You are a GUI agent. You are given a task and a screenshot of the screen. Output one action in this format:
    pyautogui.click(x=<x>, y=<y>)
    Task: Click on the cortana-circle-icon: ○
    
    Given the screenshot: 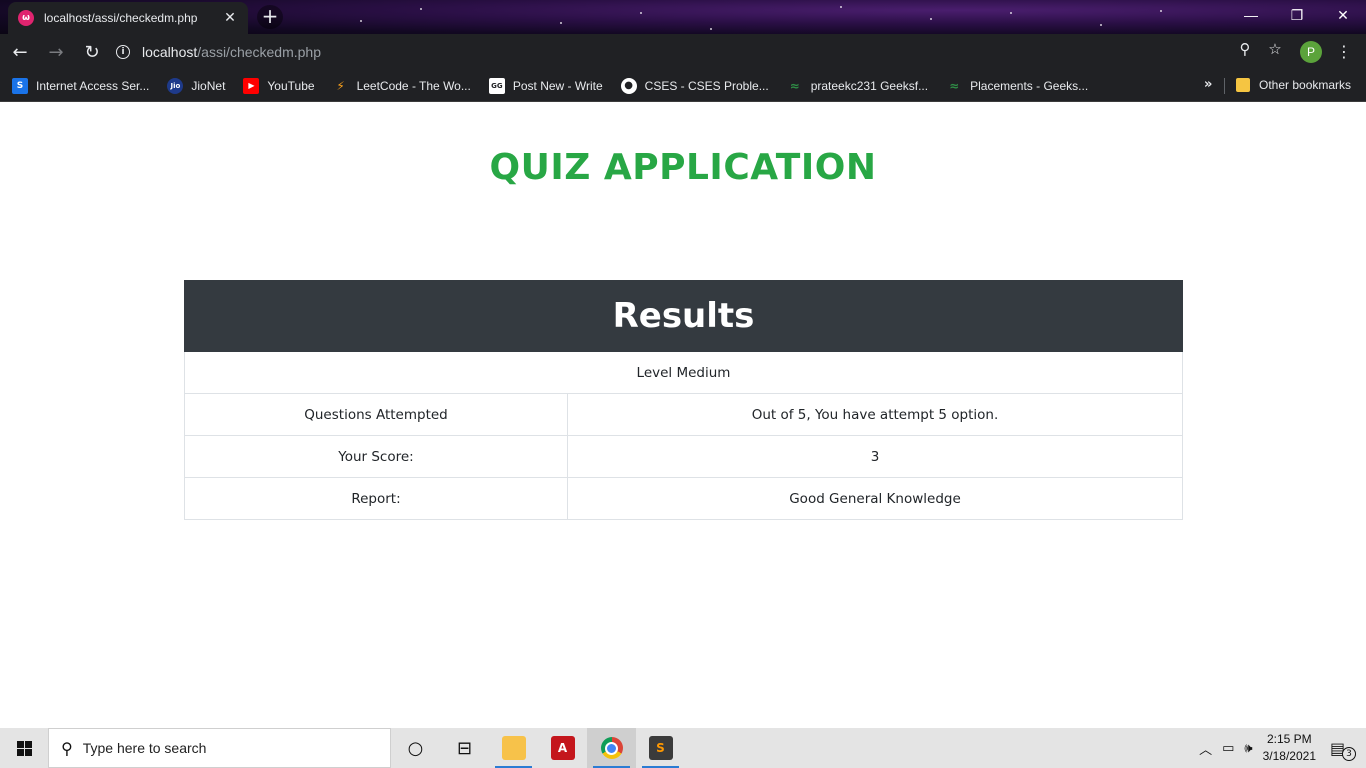 What is the action you would take?
    pyautogui.click(x=415, y=748)
    